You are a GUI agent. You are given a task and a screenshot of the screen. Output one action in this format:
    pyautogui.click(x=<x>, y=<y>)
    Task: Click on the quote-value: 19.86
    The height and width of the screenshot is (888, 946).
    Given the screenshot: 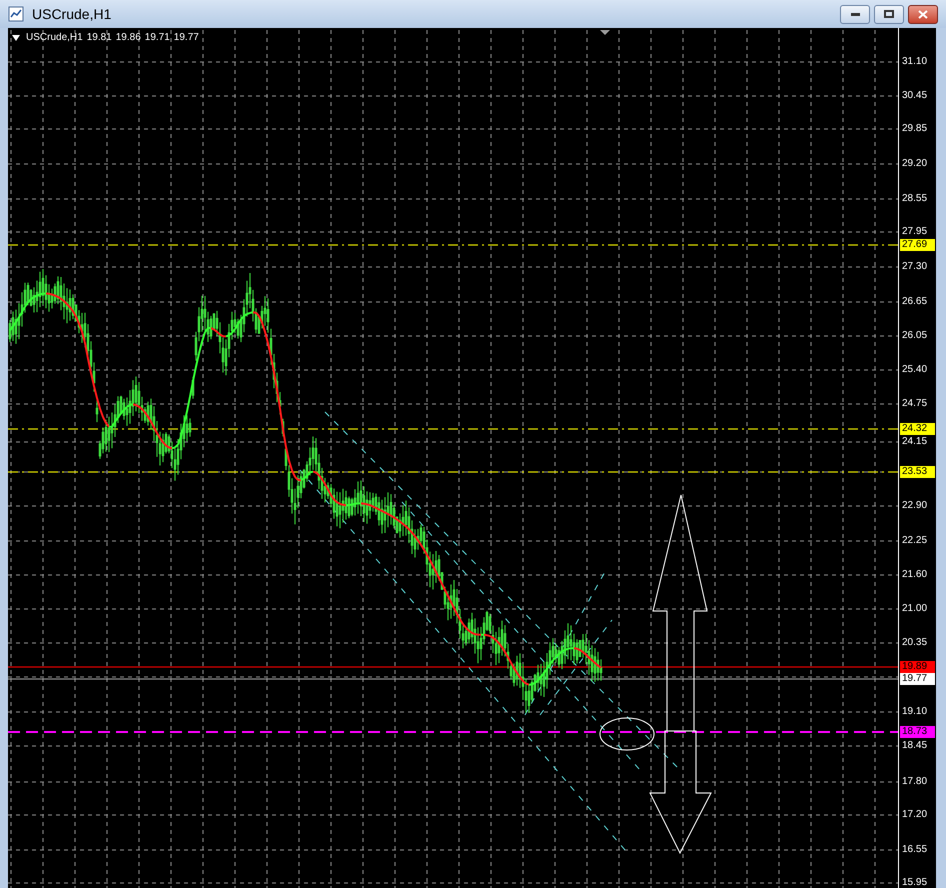 What is the action you would take?
    pyautogui.click(x=128, y=38)
    